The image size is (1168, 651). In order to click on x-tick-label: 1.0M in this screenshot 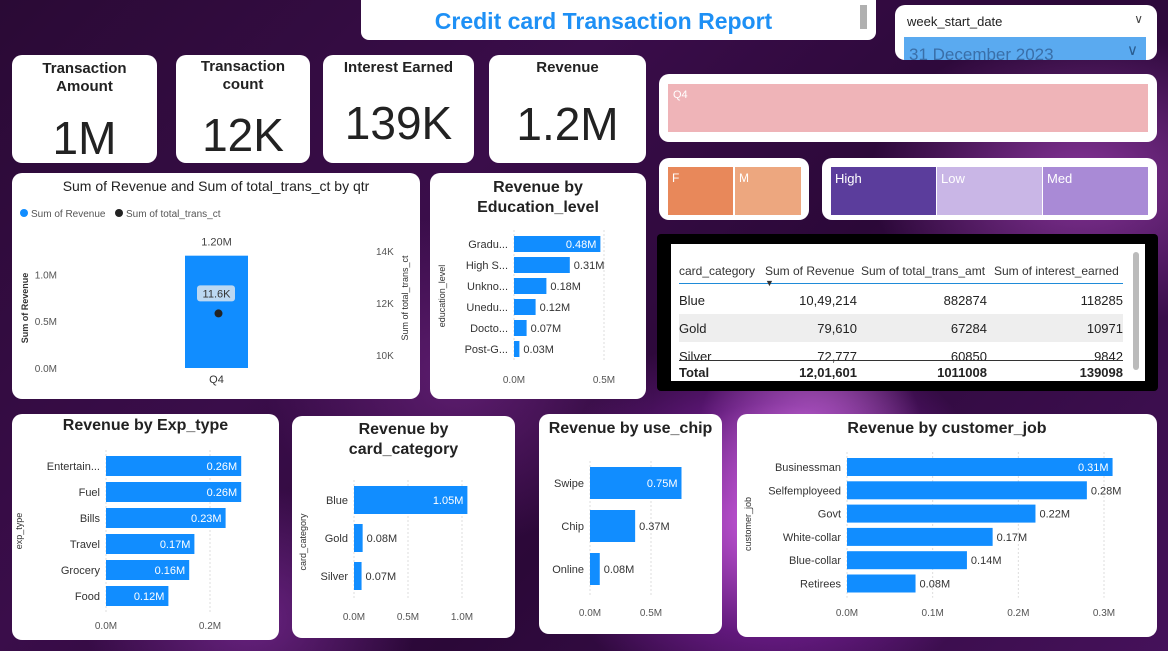, I will do `click(462, 617)`.